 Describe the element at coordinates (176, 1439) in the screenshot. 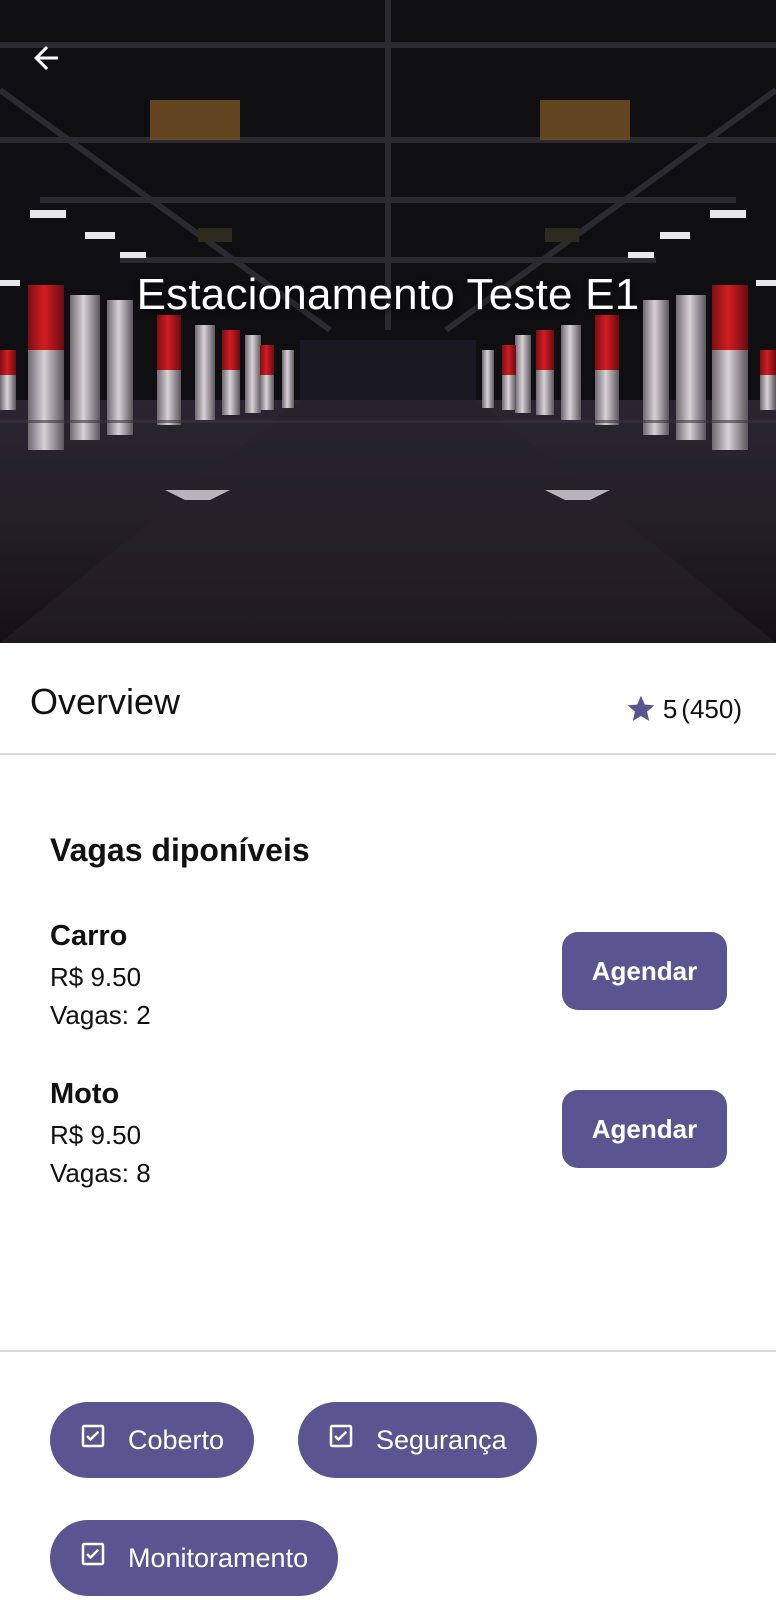

I see `feature-label: Coberto` at that location.